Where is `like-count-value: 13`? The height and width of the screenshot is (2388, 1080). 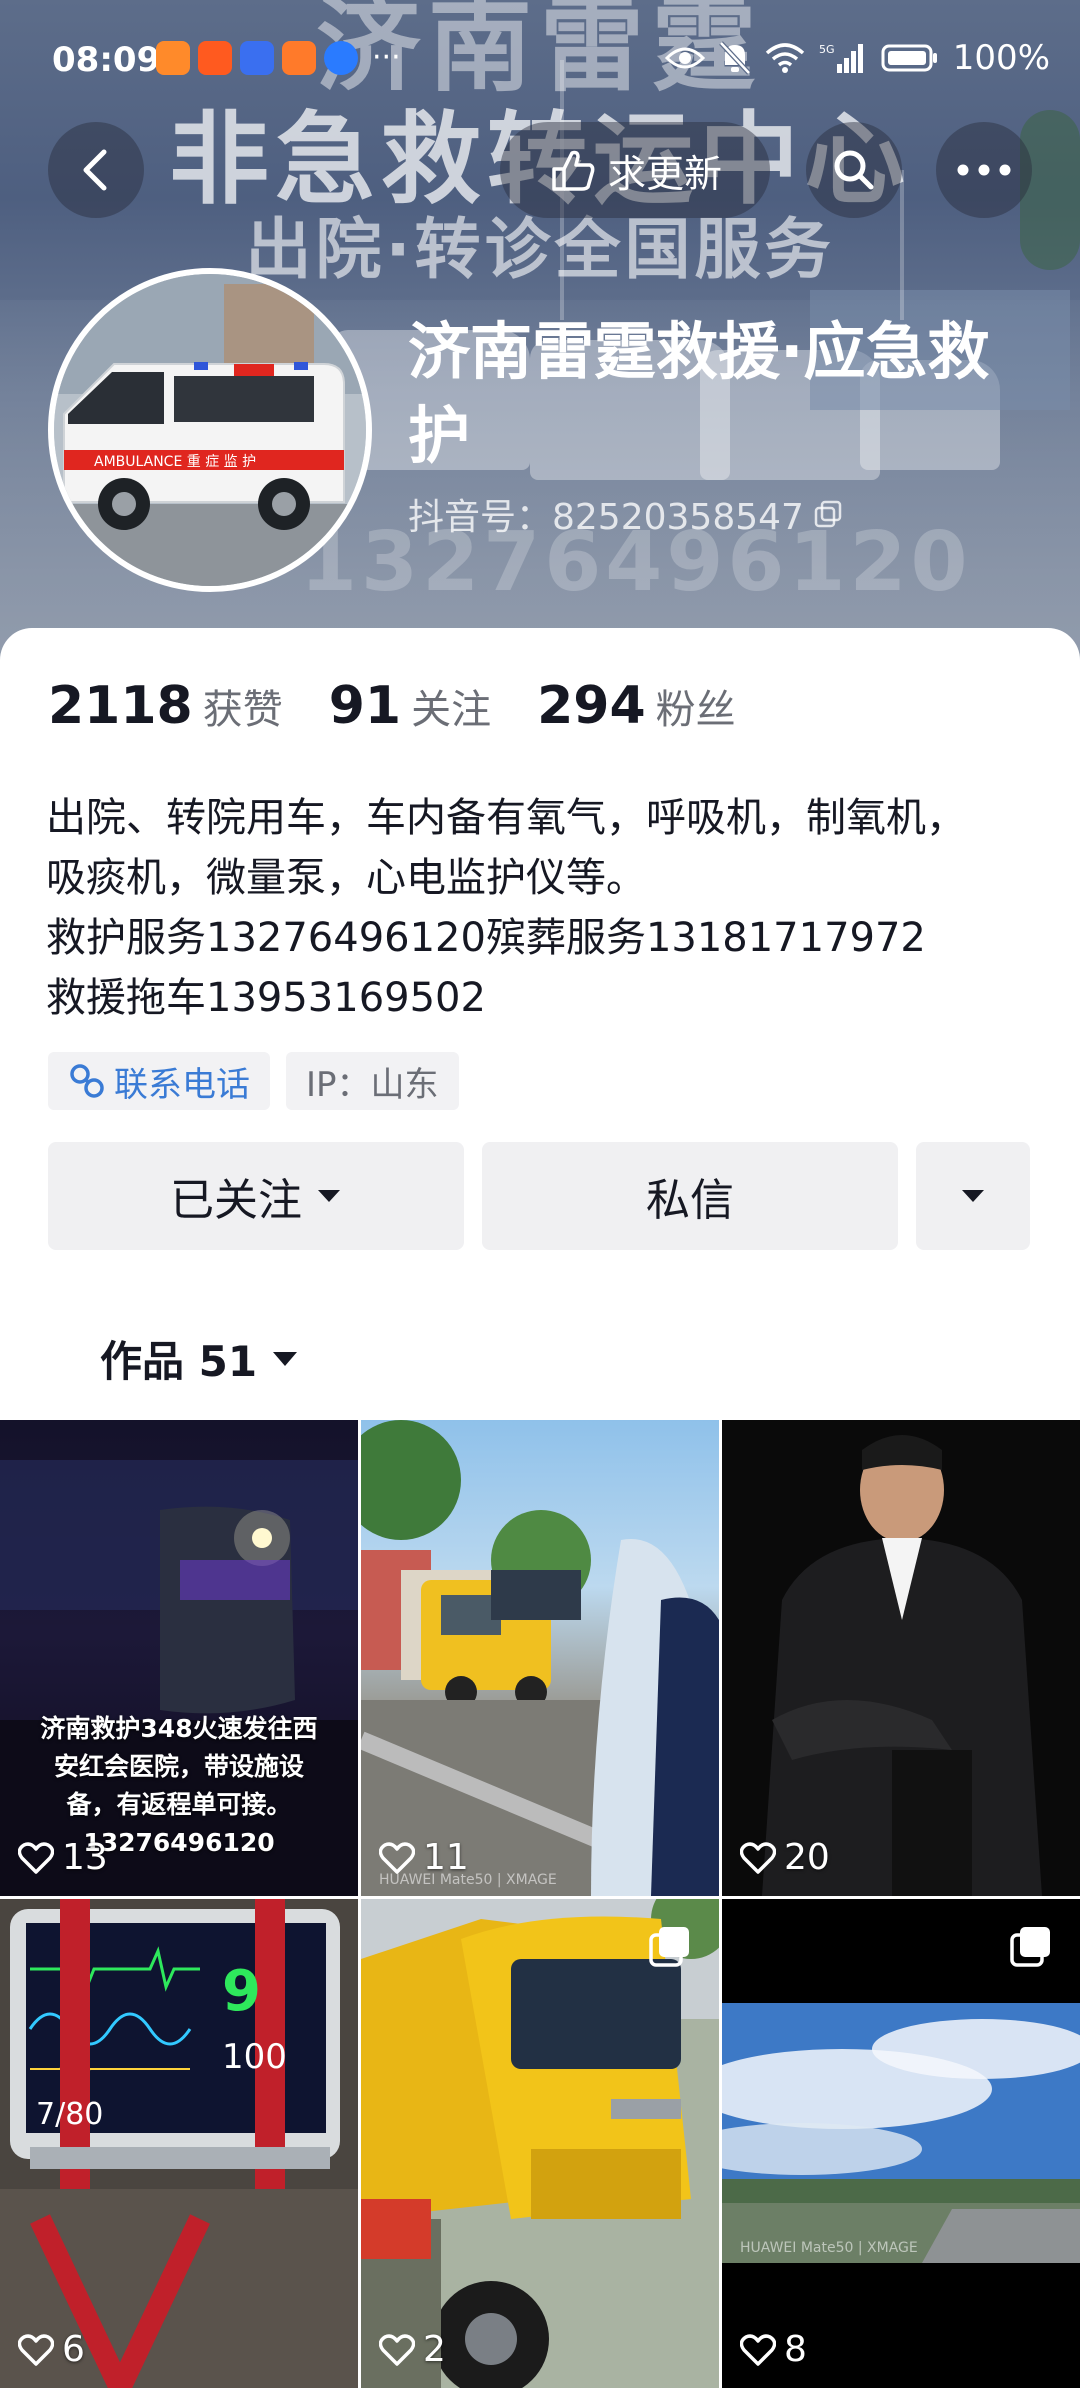
like-count-value: 13 is located at coordinates (85, 1857).